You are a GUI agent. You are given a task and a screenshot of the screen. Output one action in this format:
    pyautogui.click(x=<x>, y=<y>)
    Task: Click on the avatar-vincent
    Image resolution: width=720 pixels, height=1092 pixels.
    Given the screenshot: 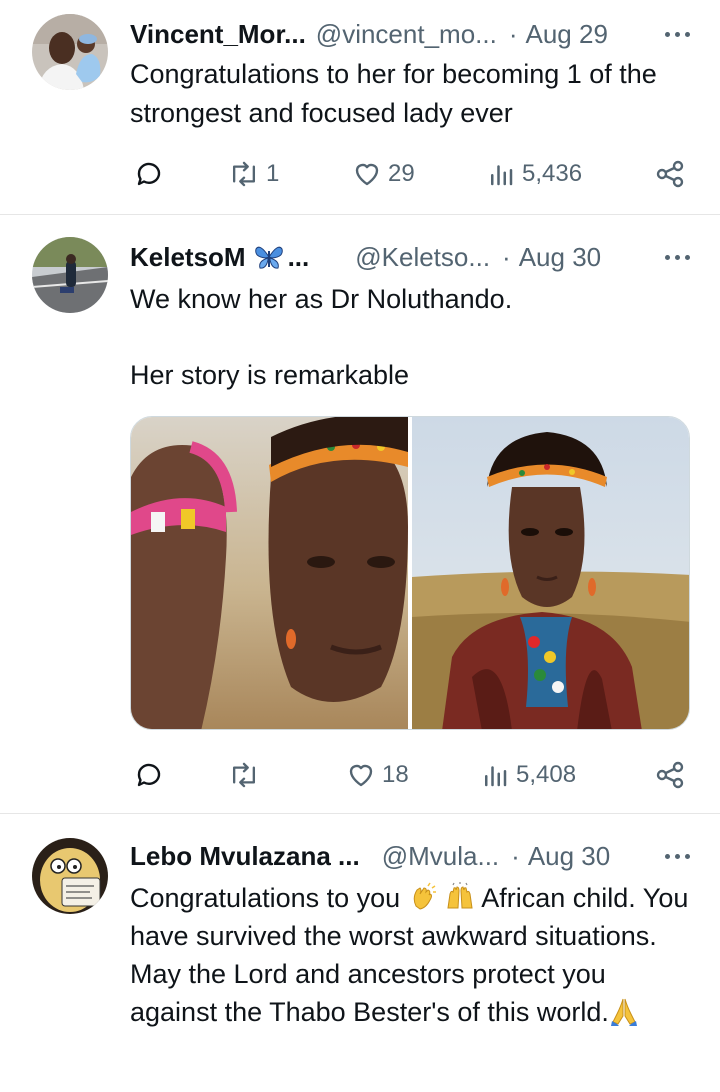 What is the action you would take?
    pyautogui.click(x=70, y=52)
    